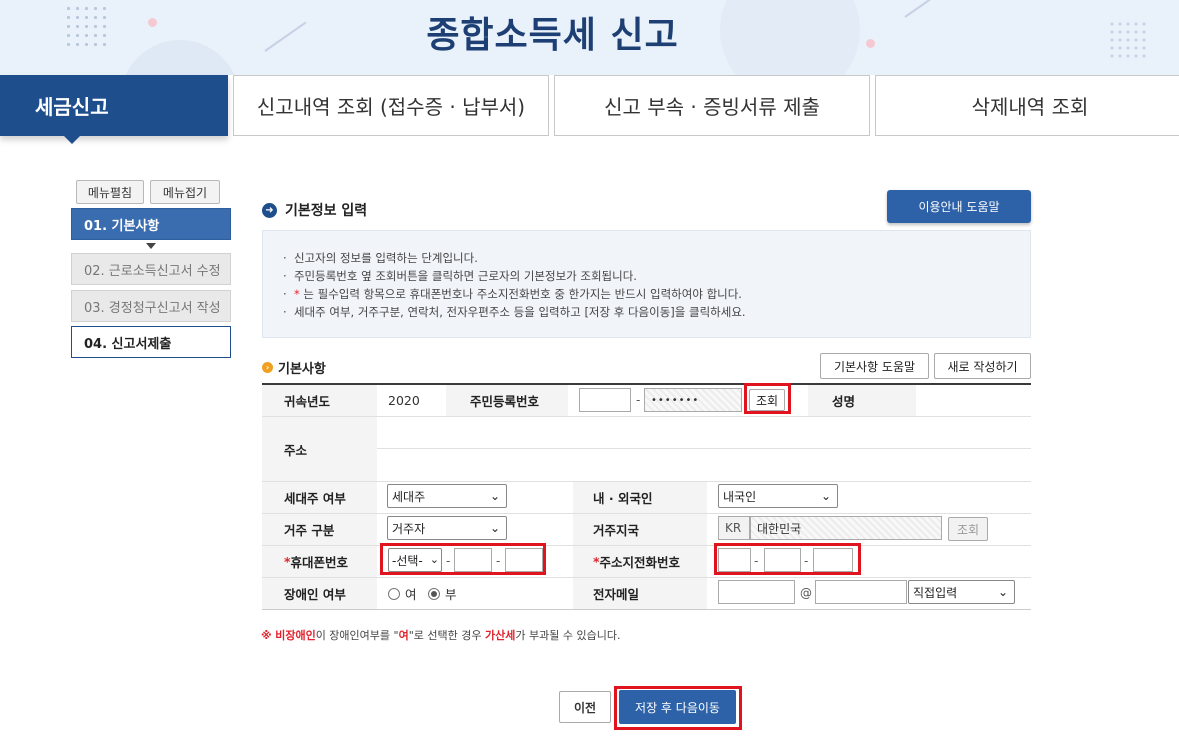 This screenshot has height=745, width=1179. I want to click on step-arrow-icon, so click(151, 246).